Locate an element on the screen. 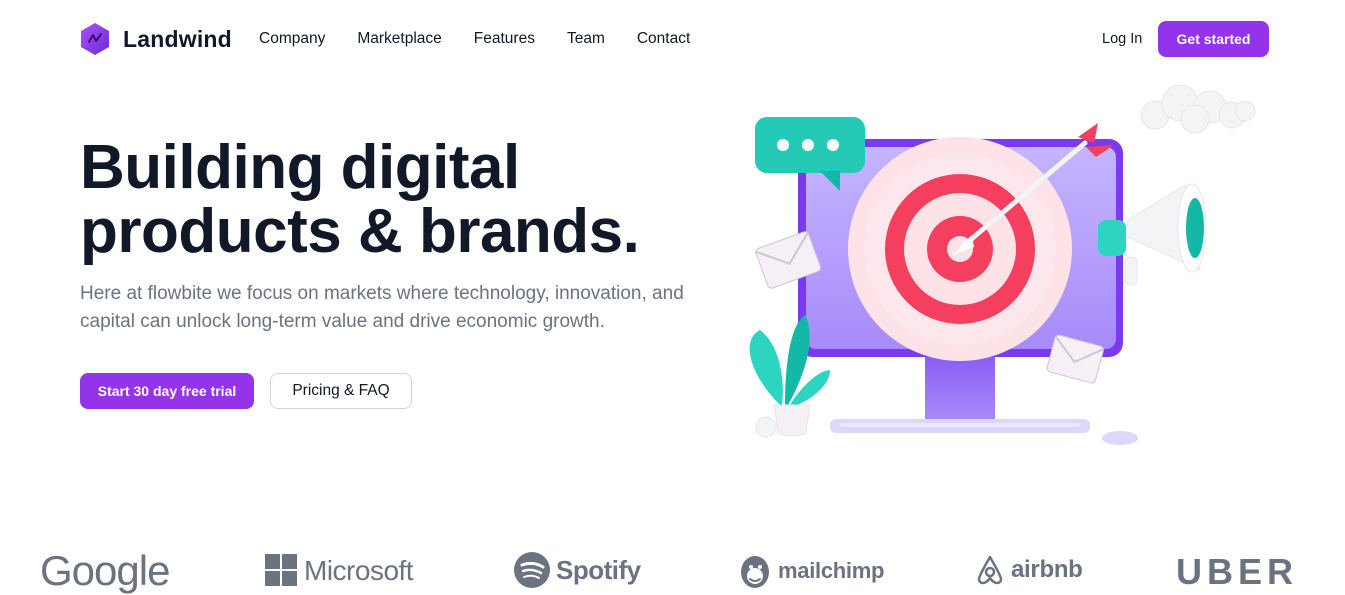  airbnb-belo-icon is located at coordinates (990, 570).